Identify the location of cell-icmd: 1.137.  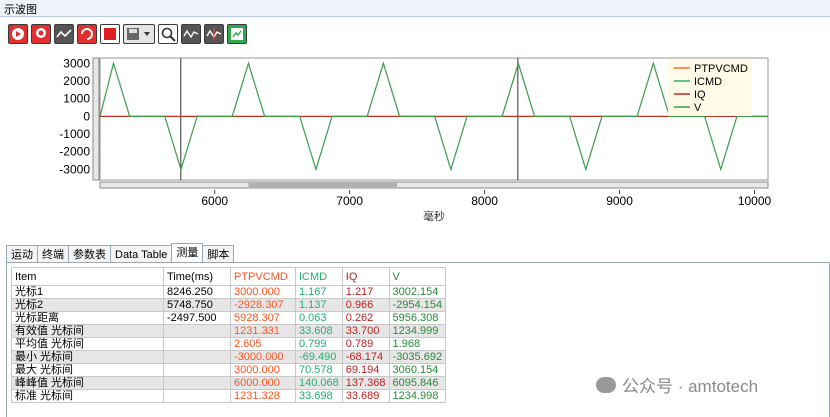
(319, 305).